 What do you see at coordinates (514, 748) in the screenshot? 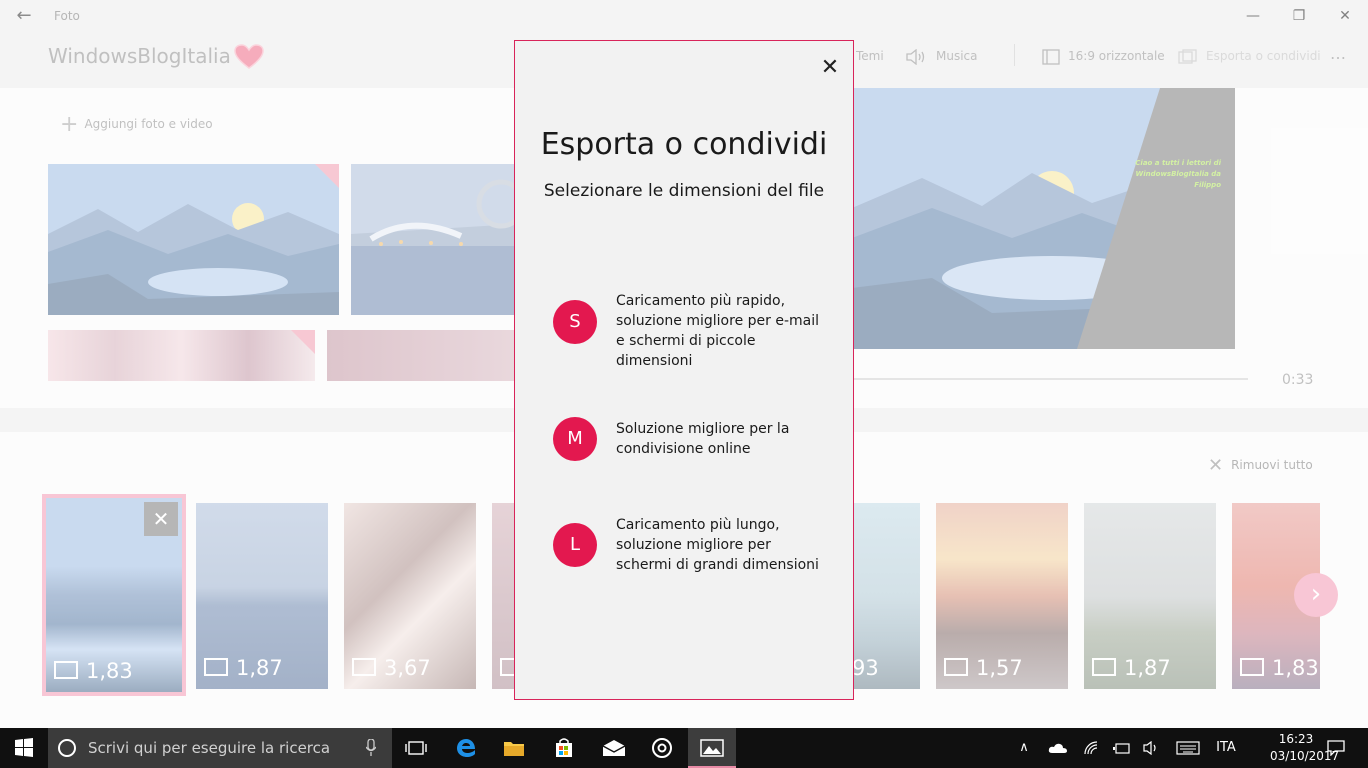
I see `file-explorer-icon` at bounding box center [514, 748].